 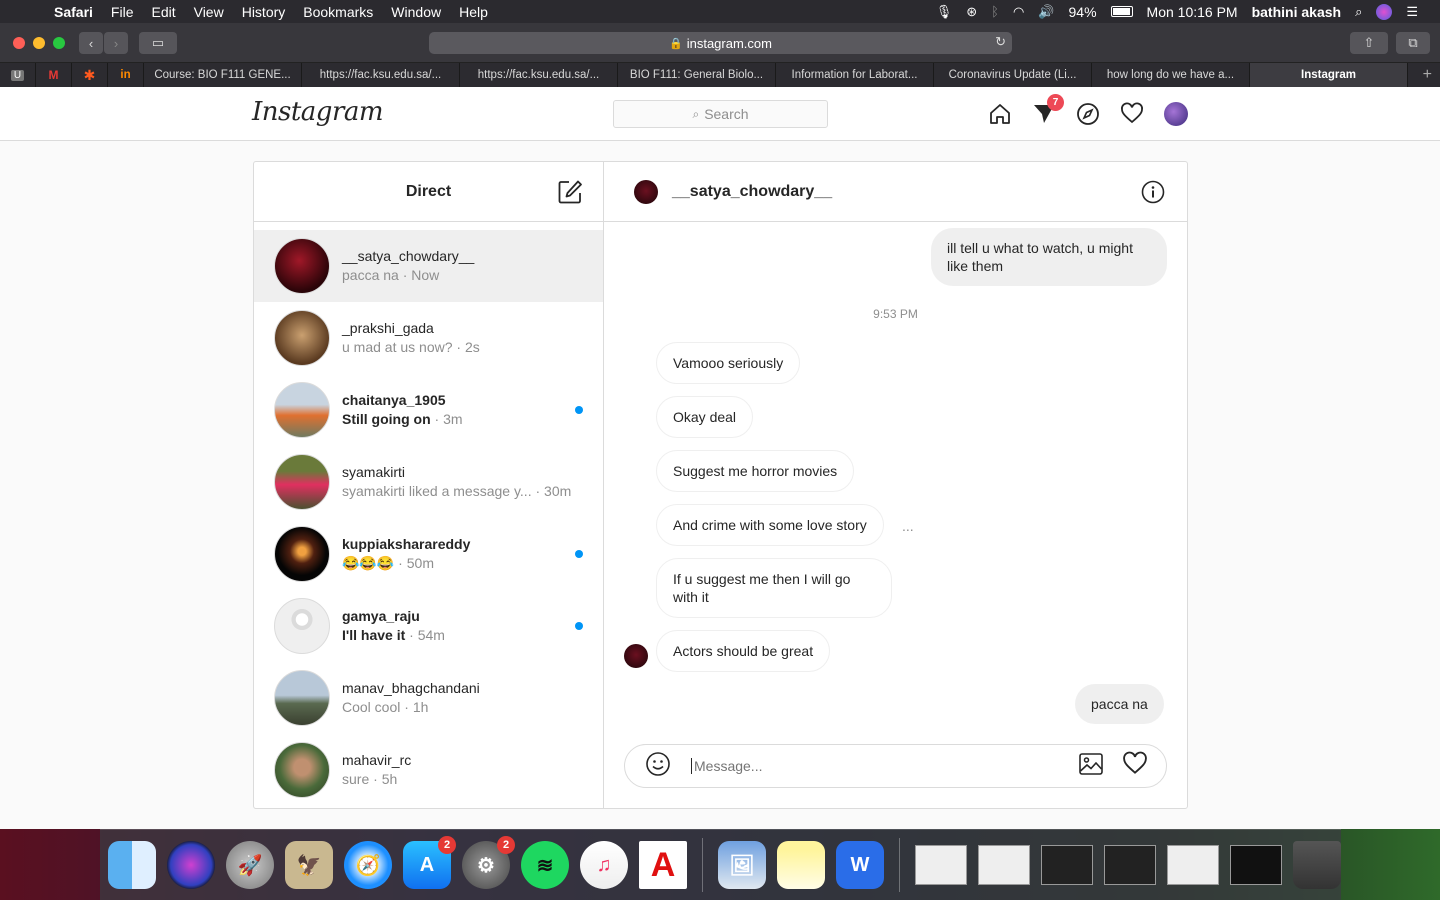 What do you see at coordinates (729, 43) in the screenshot?
I see `url-text: instagram.com` at bounding box center [729, 43].